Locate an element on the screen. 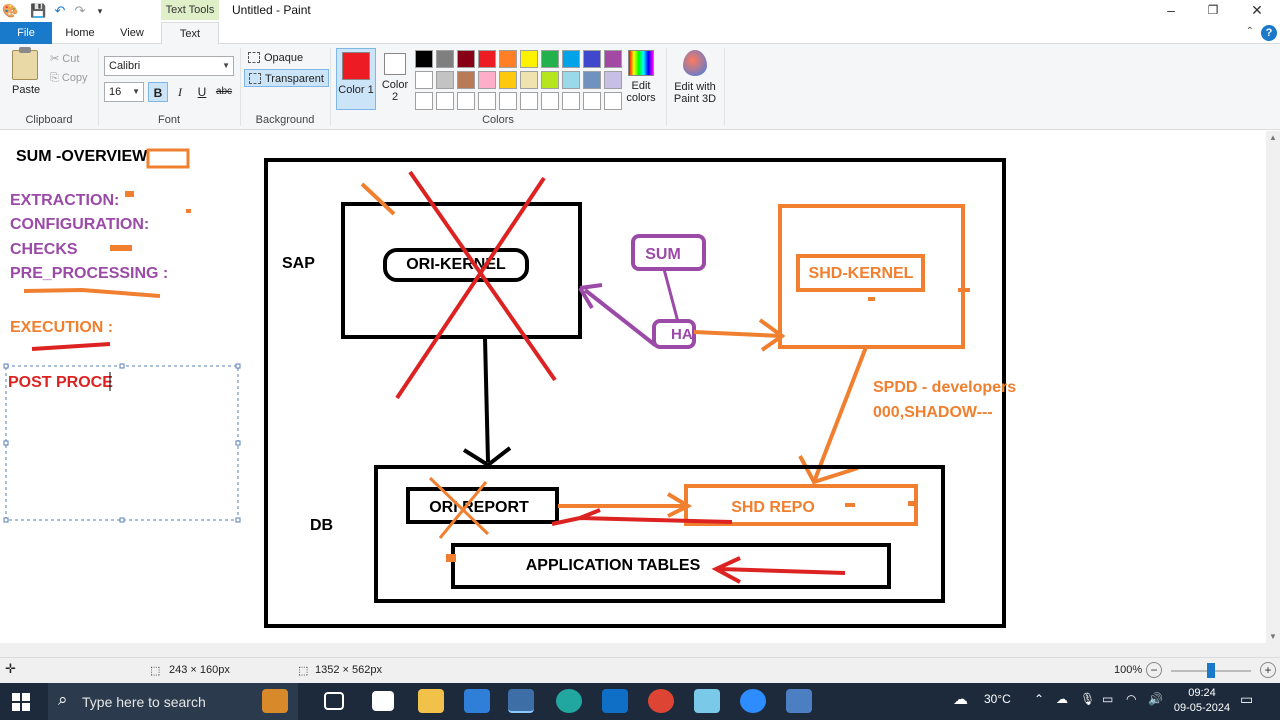  customize-quick-access-icon: ▾ is located at coordinates (100, 11).